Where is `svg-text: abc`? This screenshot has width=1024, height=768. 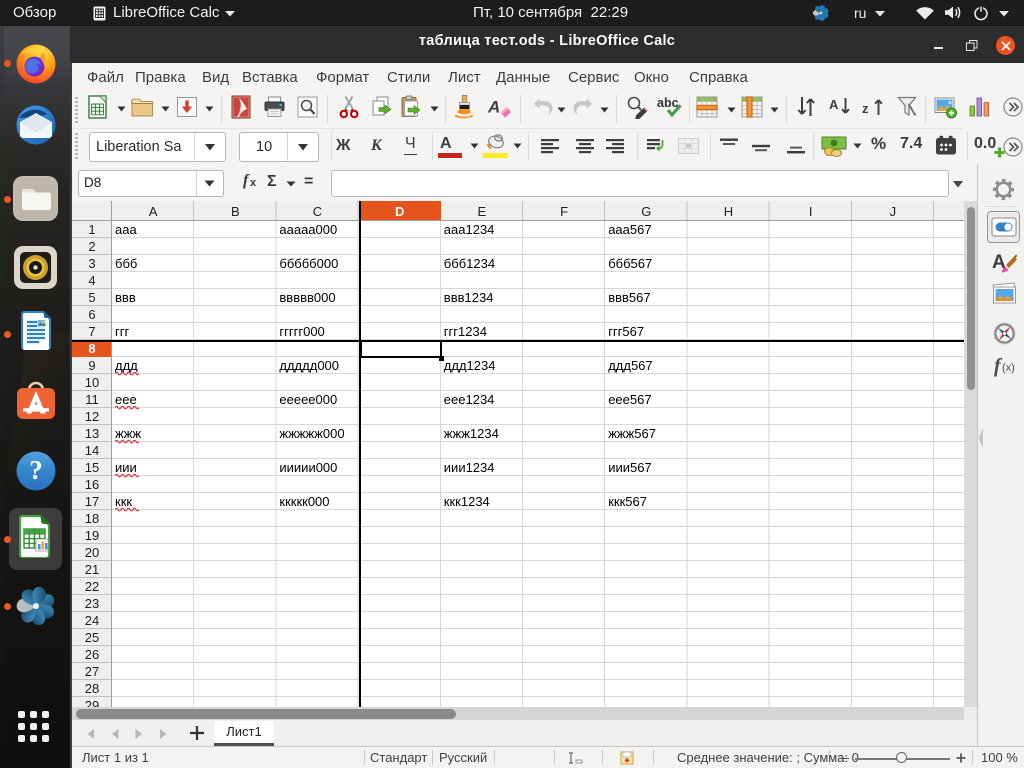
svg-text: abc is located at coordinates (668, 103).